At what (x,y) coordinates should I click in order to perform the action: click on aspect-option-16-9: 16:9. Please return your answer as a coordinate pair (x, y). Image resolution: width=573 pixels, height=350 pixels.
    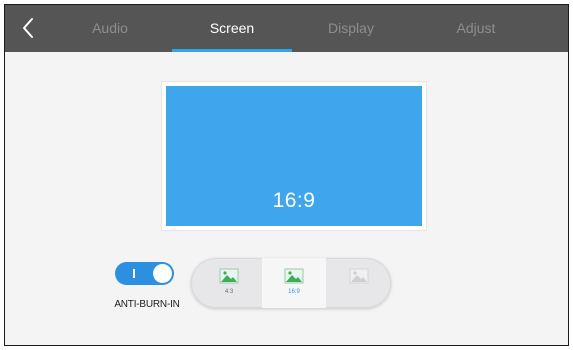
    Looking at the image, I should click on (294, 283).